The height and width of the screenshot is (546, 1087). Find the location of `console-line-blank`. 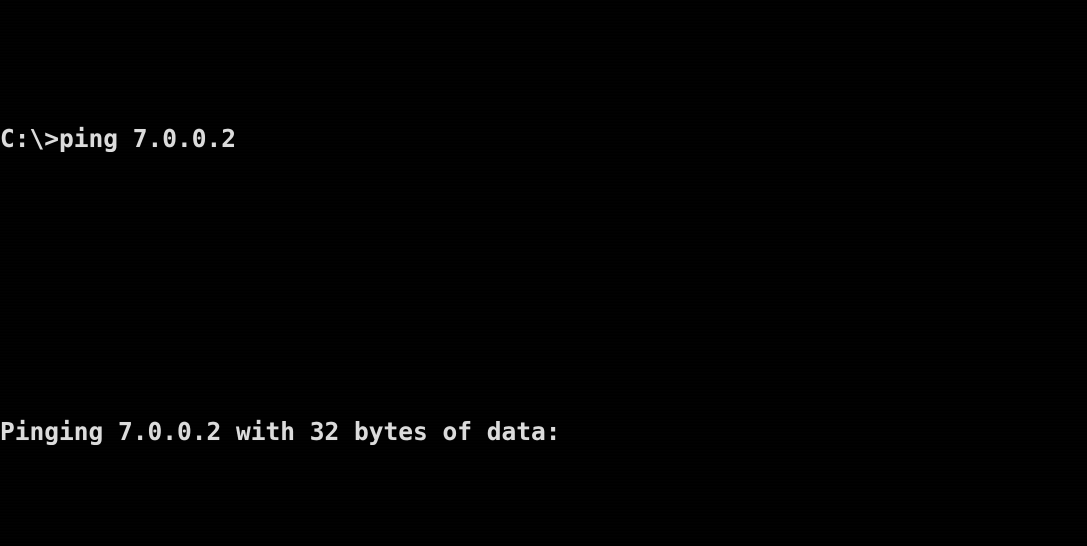

console-line-blank is located at coordinates (543, 285).